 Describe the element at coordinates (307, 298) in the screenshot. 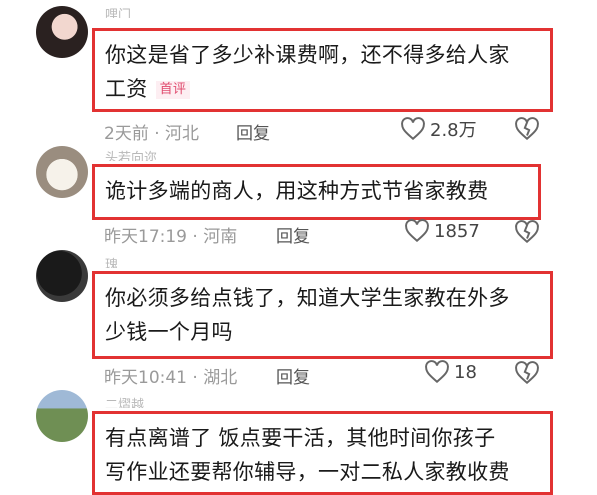

I see `comment-text: 你必须多给点钱了，知道大学生家教在外多` at that location.